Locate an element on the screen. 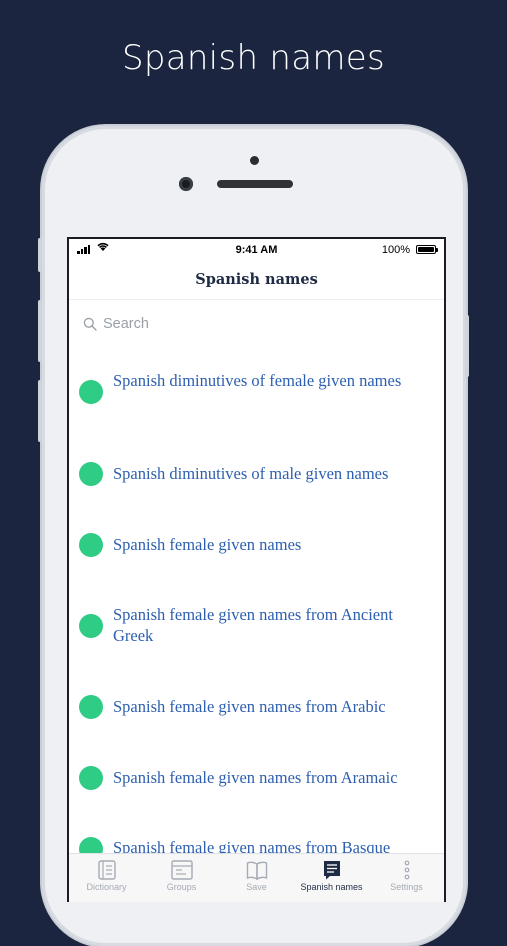 This screenshot has width=507, height=946. search-placeholder: Search is located at coordinates (126, 324).